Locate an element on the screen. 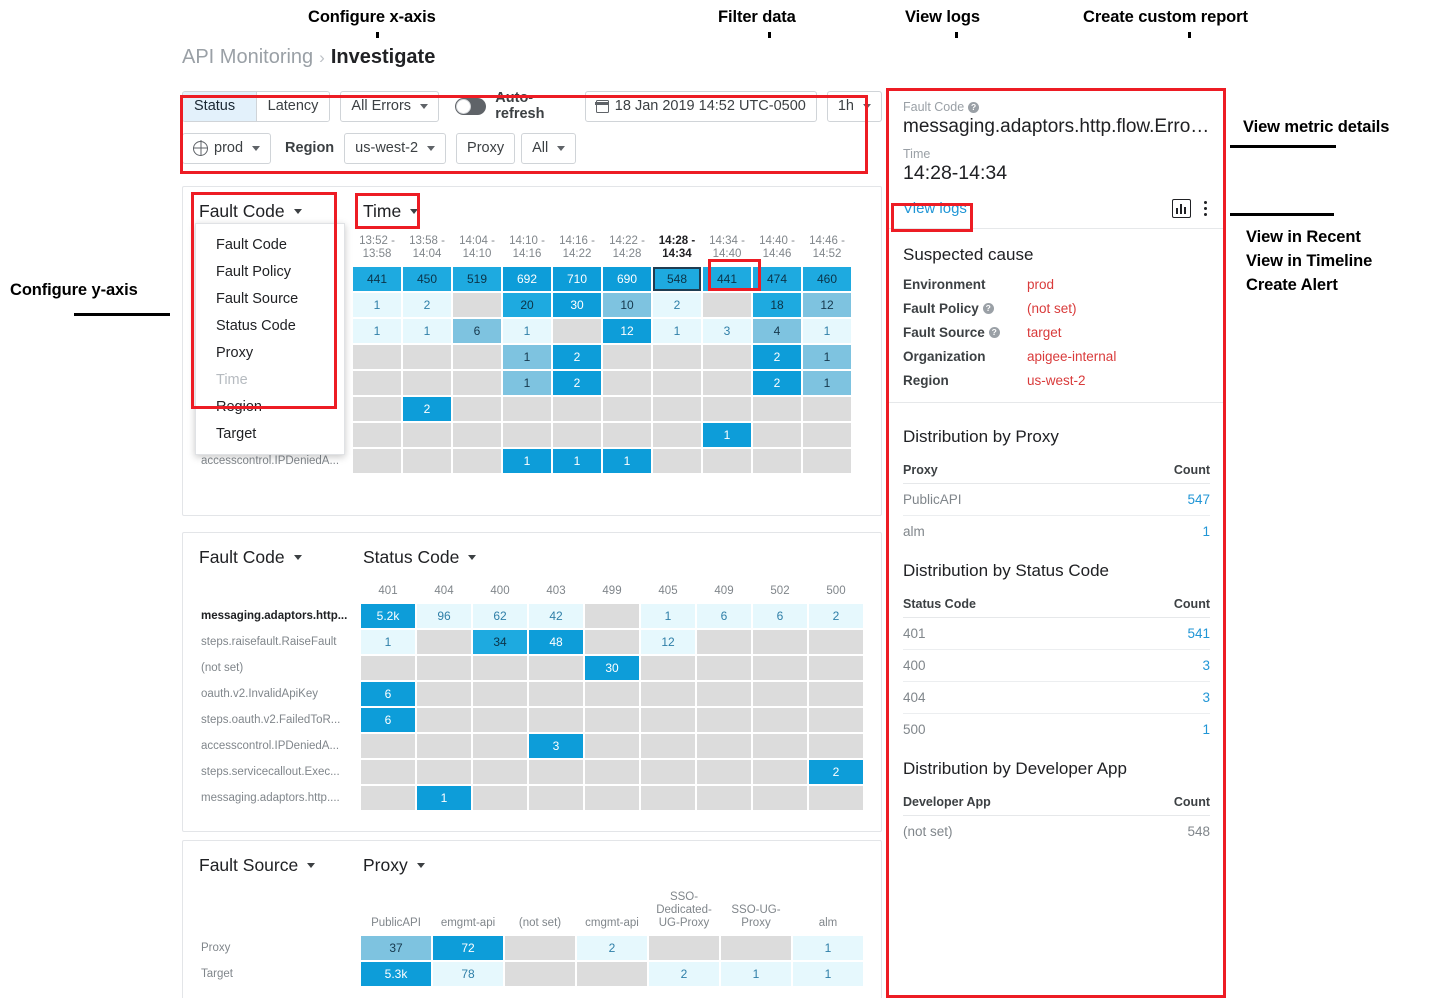 The width and height of the screenshot is (1429, 998). duration-dropdown: 1h is located at coordinates (854, 106).